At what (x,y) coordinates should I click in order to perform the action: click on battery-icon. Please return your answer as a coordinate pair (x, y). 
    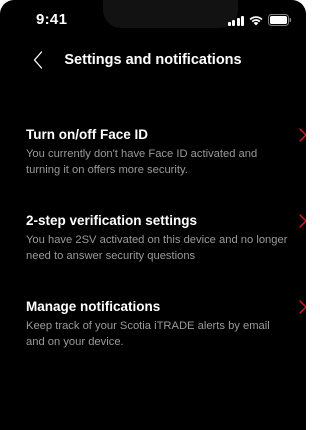
    Looking at the image, I should click on (280, 20).